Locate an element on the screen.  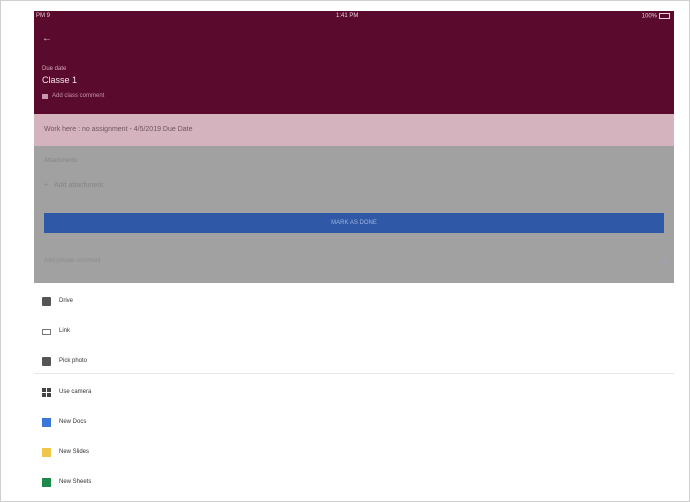
class-comment-label: Add class comment is located at coordinates (78, 96).